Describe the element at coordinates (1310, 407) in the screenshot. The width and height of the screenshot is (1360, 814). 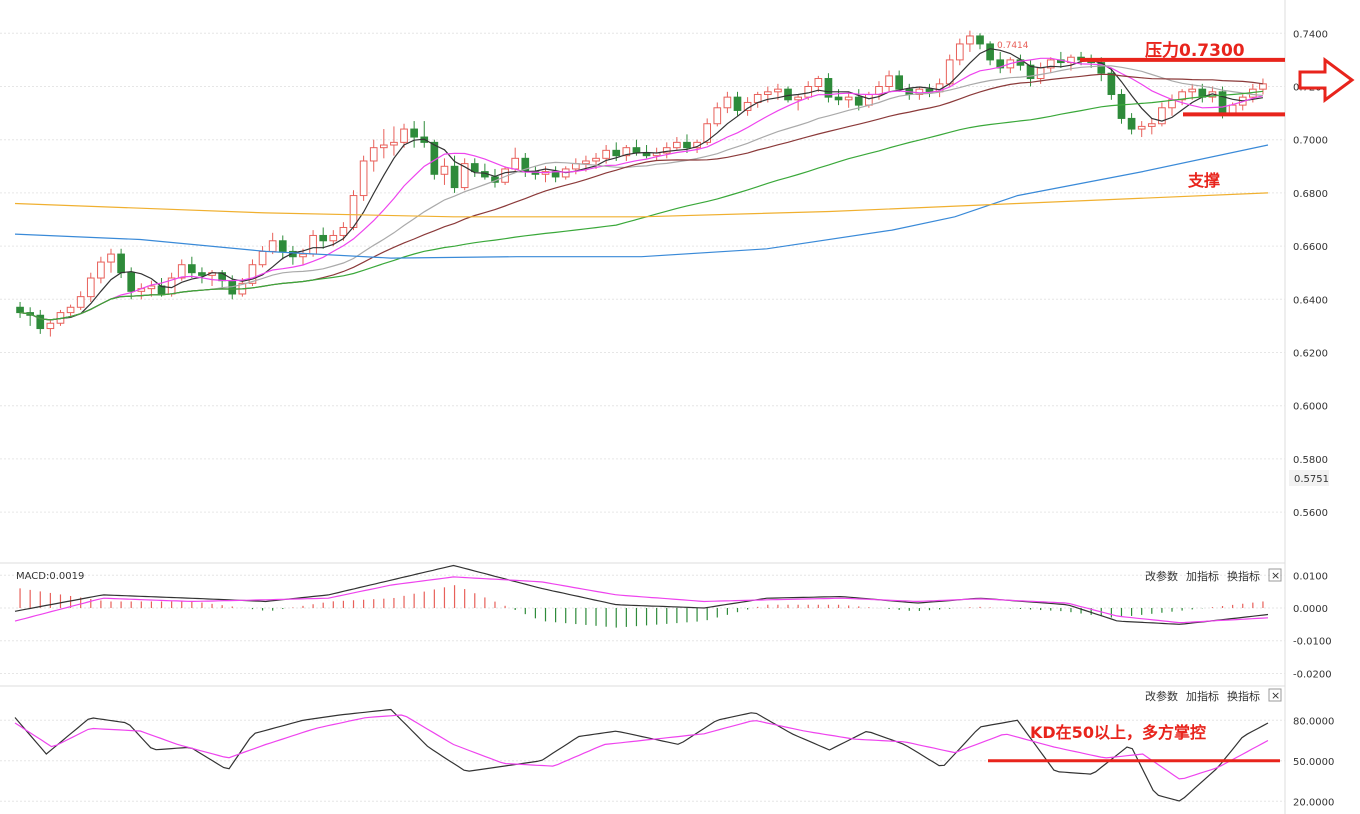
I see `y-tick-label: 0.6000` at that location.